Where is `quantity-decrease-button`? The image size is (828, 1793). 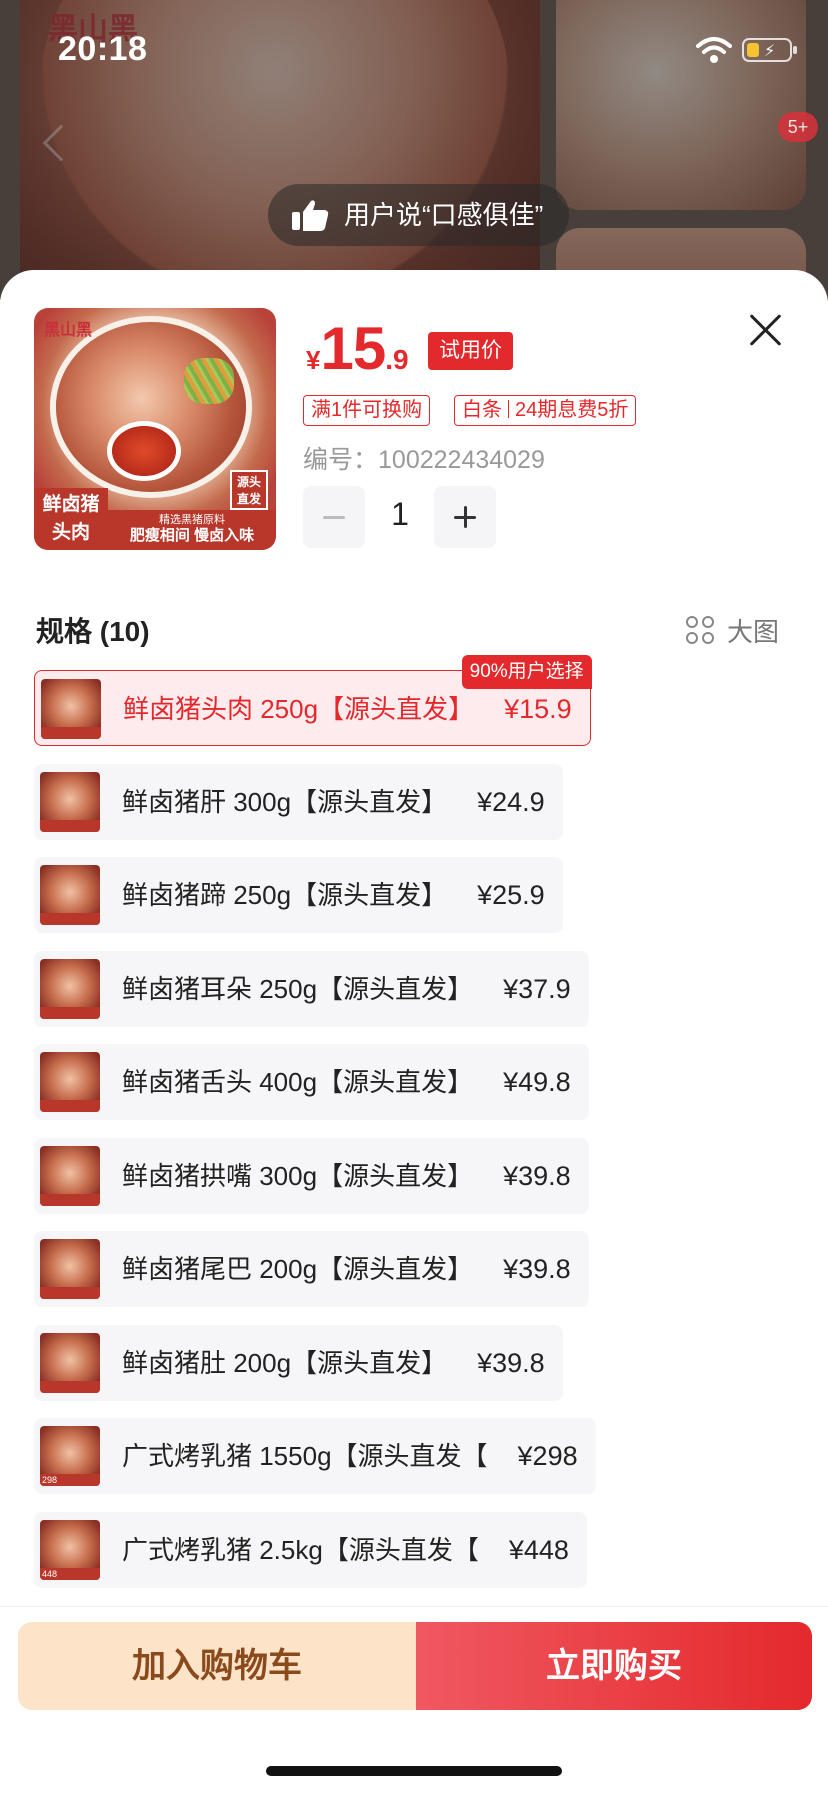
quantity-decrease-button is located at coordinates (334, 517).